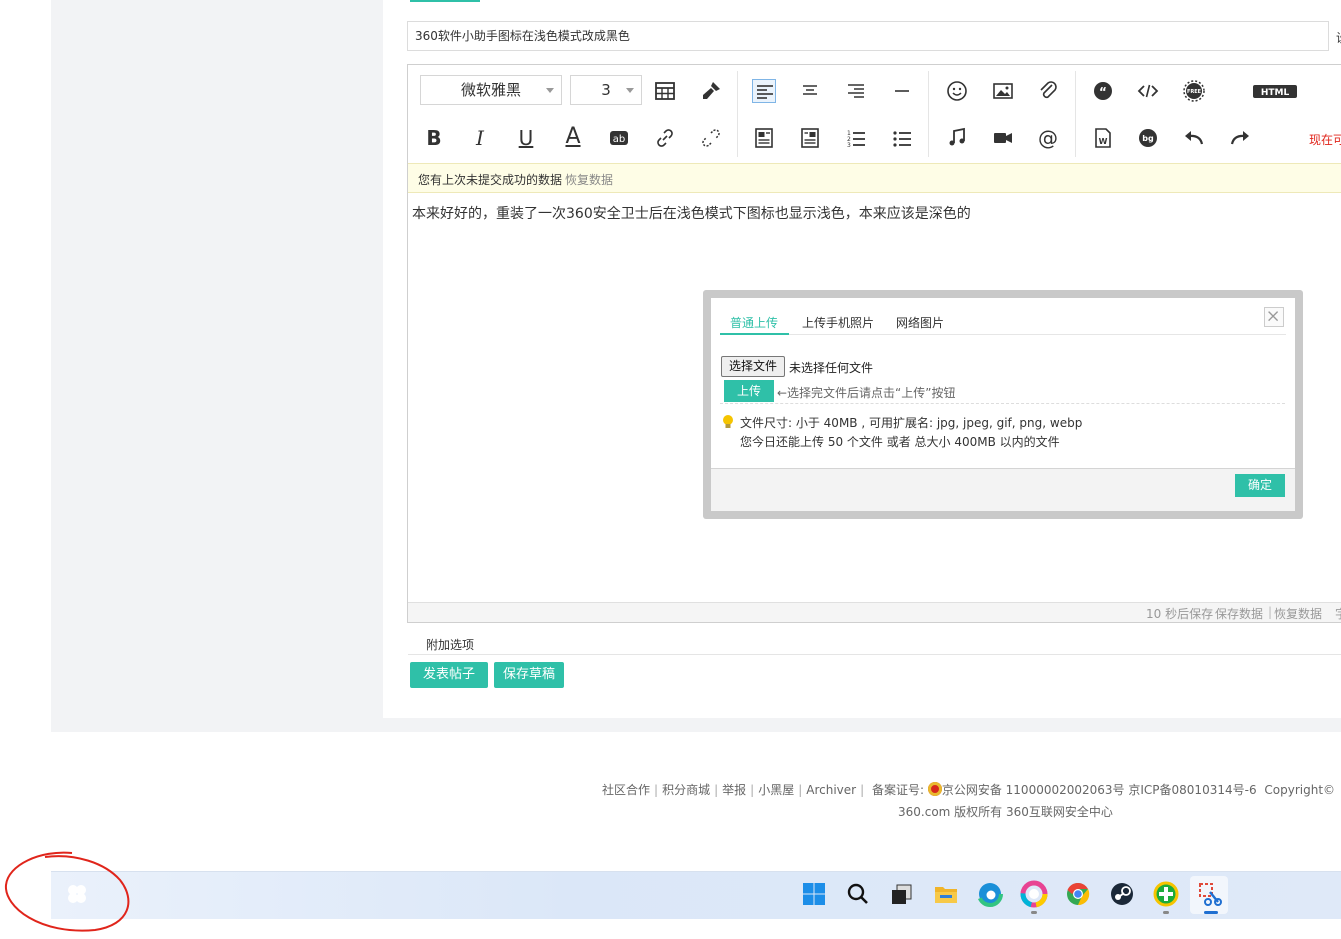 The height and width of the screenshot is (939, 1341). Describe the element at coordinates (749, 391) in the screenshot. I see `upload-button: 上传` at that location.